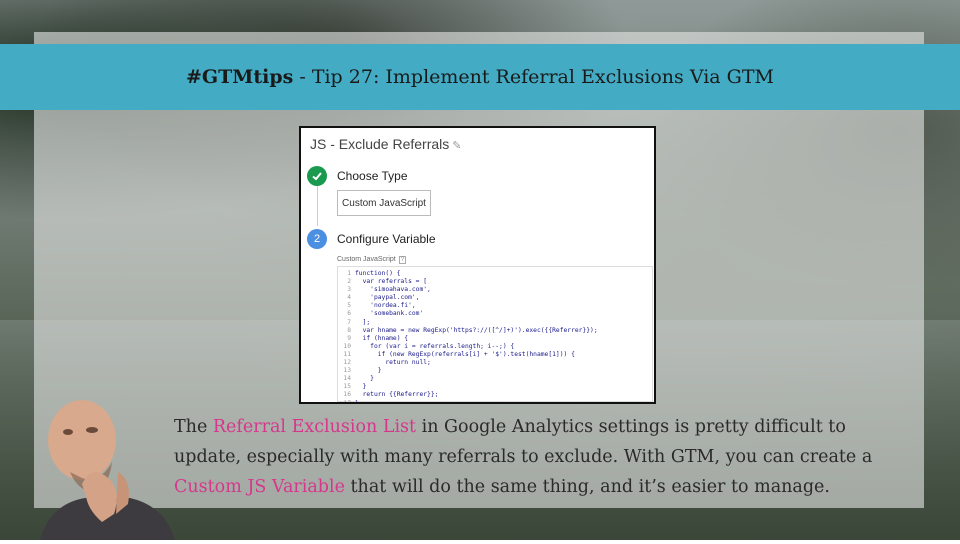 The image size is (960, 544). Describe the element at coordinates (349, 314) in the screenshot. I see `code-line-number: 6` at that location.